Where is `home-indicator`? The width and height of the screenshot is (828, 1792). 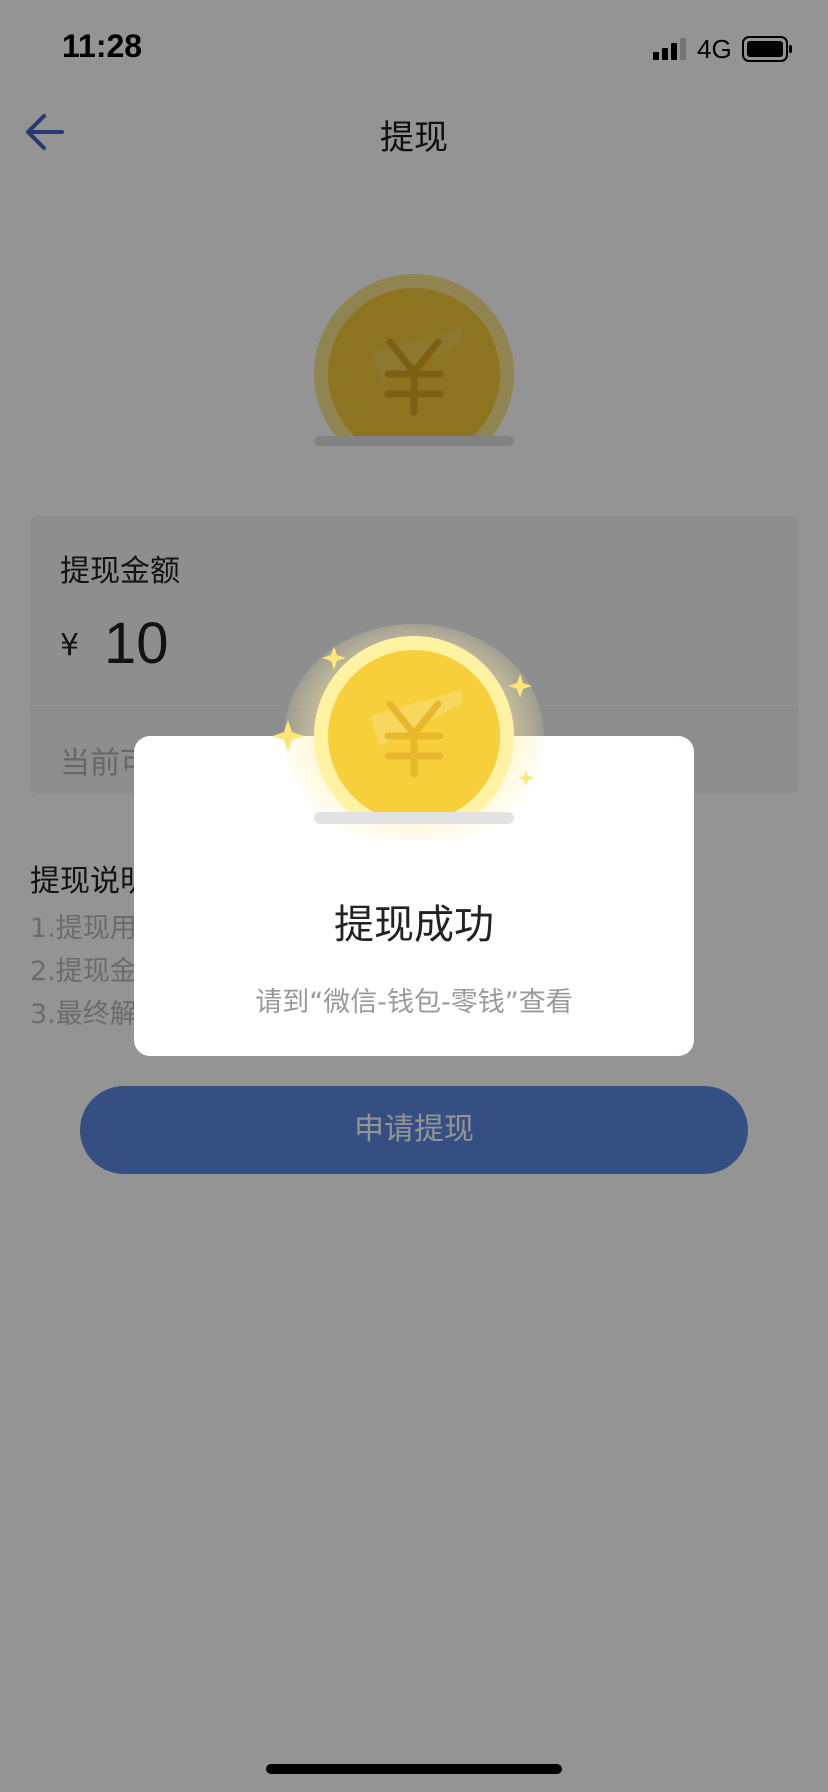 home-indicator is located at coordinates (414, 1769).